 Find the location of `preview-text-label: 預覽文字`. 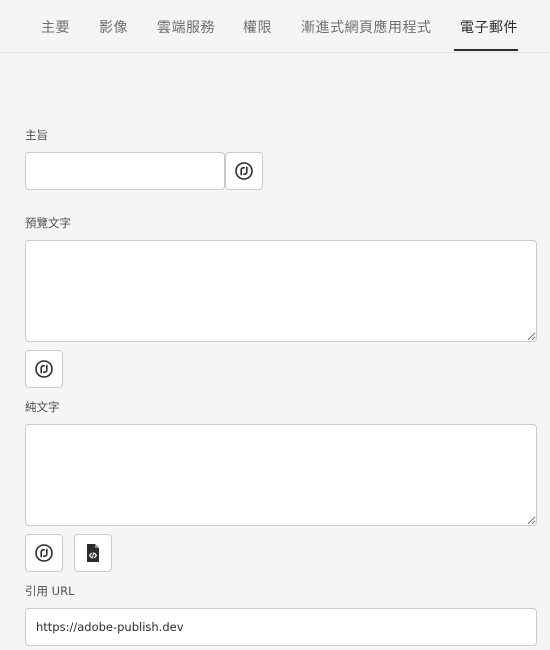

preview-text-label: 預覽文字 is located at coordinates (48, 223).